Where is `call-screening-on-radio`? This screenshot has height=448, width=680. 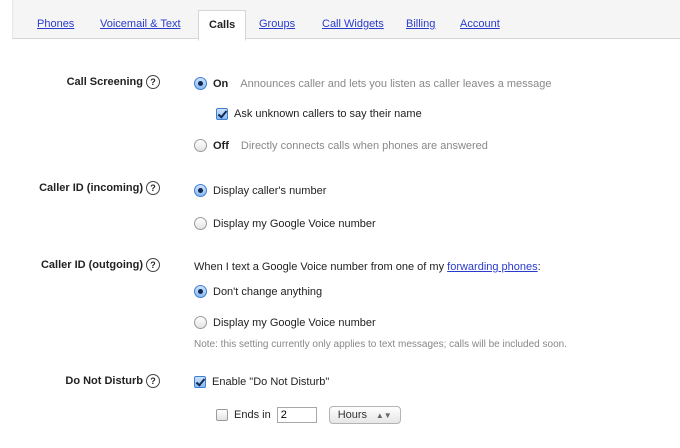 call-screening-on-radio is located at coordinates (200, 83).